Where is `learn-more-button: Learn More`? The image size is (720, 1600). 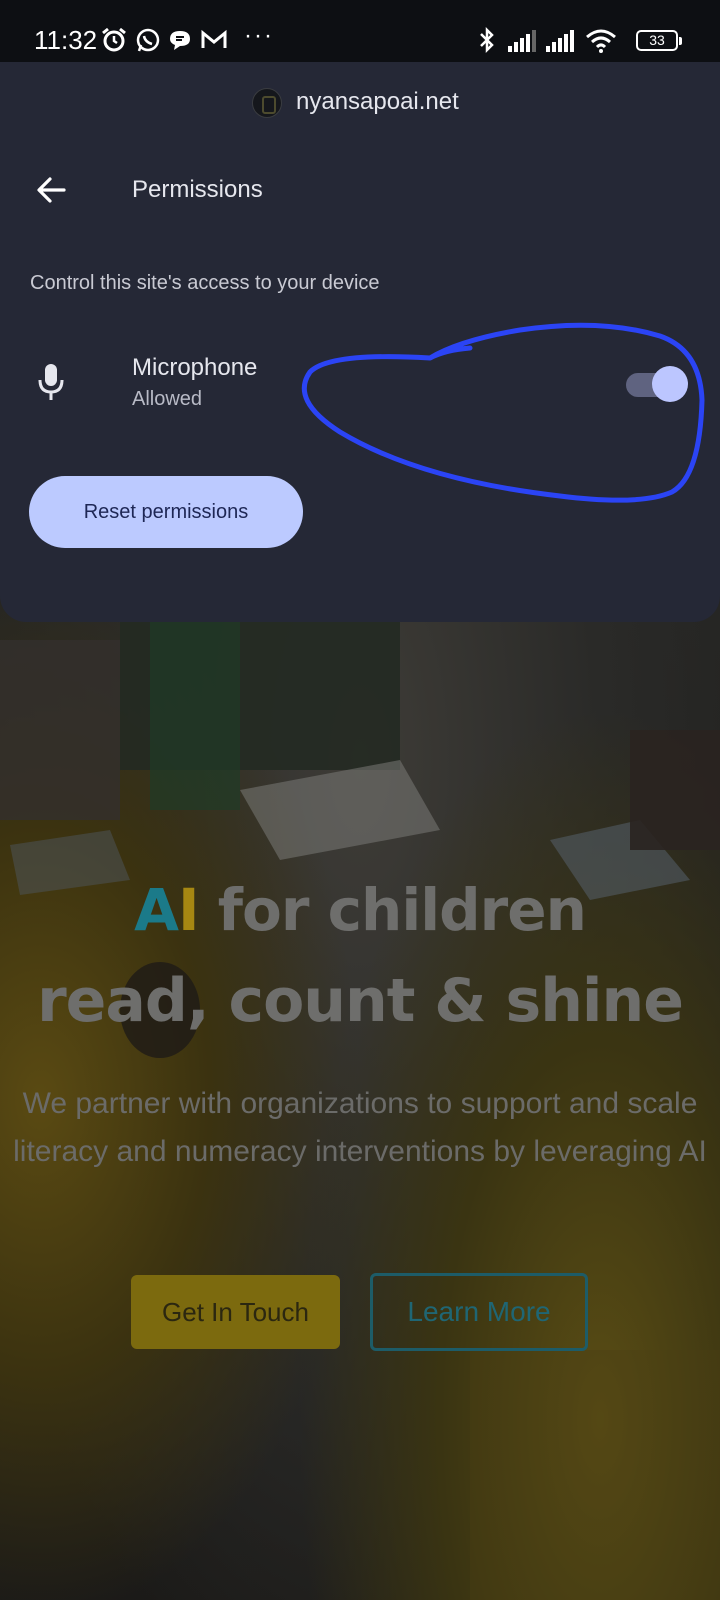
learn-more-button: Learn More is located at coordinates (479, 1312).